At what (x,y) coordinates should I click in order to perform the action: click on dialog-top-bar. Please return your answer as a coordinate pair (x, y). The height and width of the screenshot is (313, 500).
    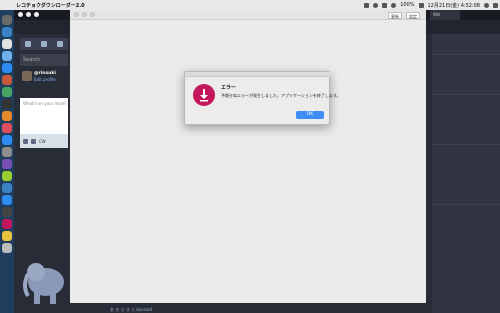
    Looking at the image, I should click on (258, 74).